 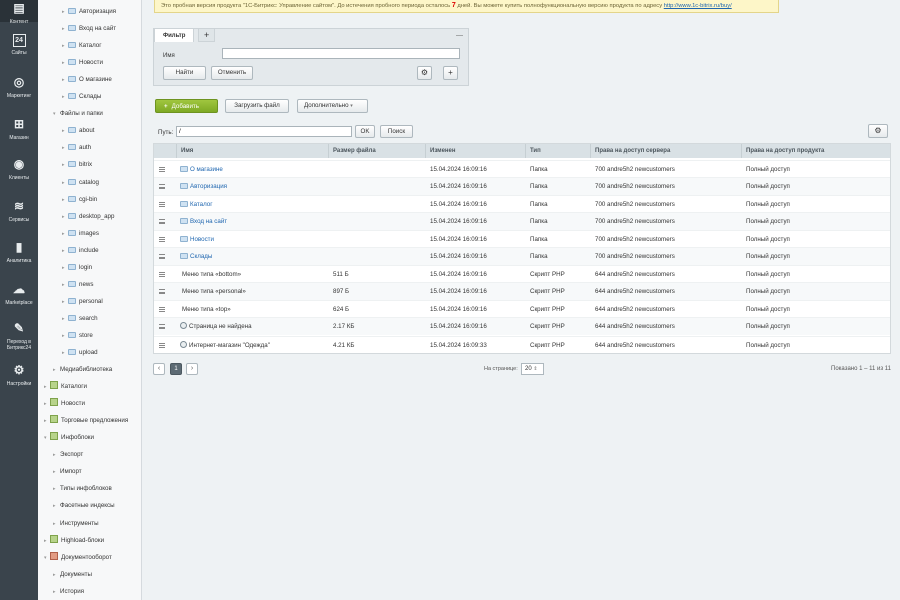 I want to click on cell-name: Меню типа «bottom», so click(x=210, y=274).